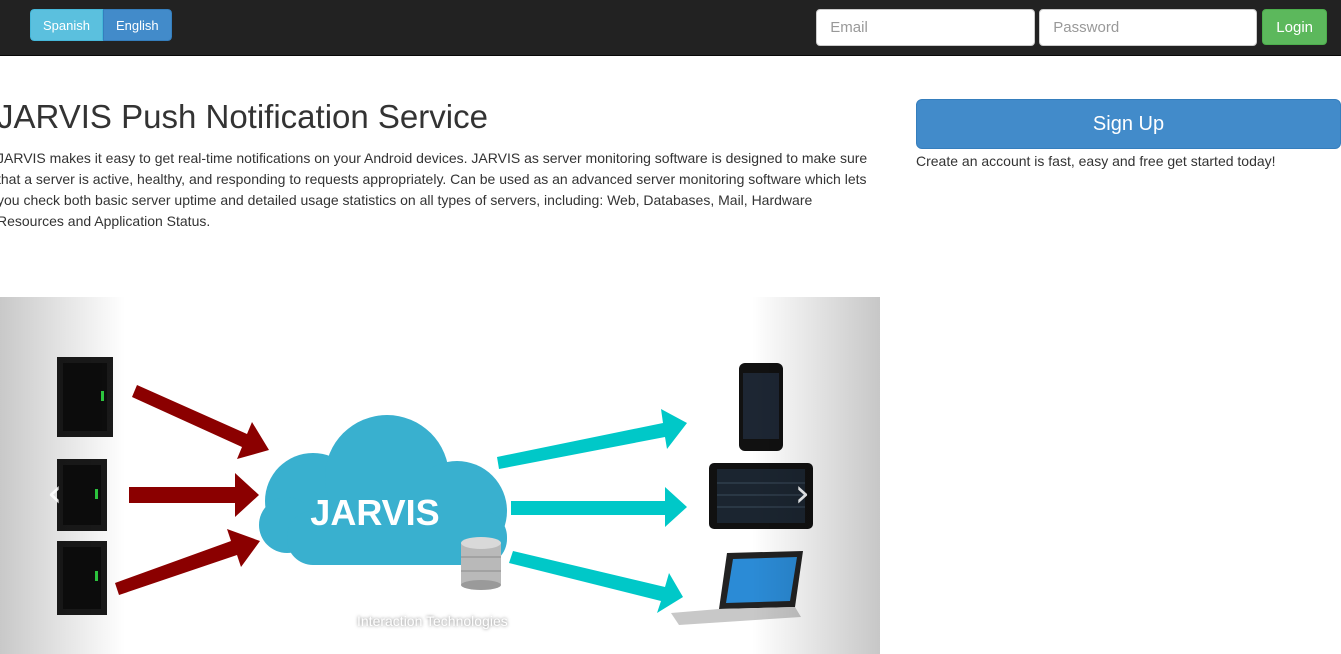 The width and height of the screenshot is (1341, 654). What do you see at coordinates (816, 475) in the screenshot?
I see `carousel-next-button: ›` at bounding box center [816, 475].